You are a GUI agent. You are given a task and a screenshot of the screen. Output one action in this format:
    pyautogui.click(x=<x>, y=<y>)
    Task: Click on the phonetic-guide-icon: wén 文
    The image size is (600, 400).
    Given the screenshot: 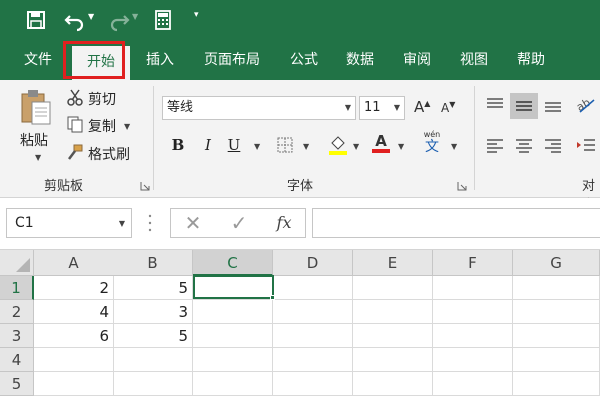 What is the action you would take?
    pyautogui.click(x=432, y=142)
    